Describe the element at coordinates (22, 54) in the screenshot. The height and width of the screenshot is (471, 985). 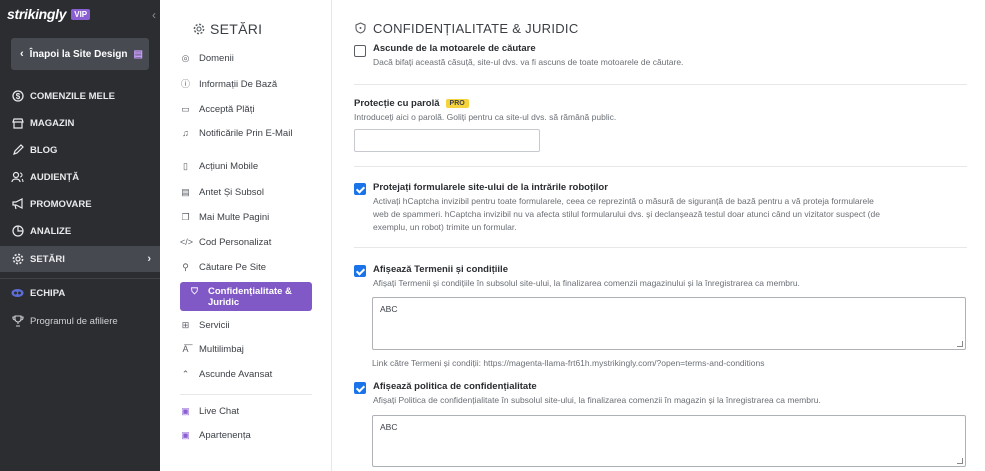
I see `chevron-left-icon: ‹` at that location.